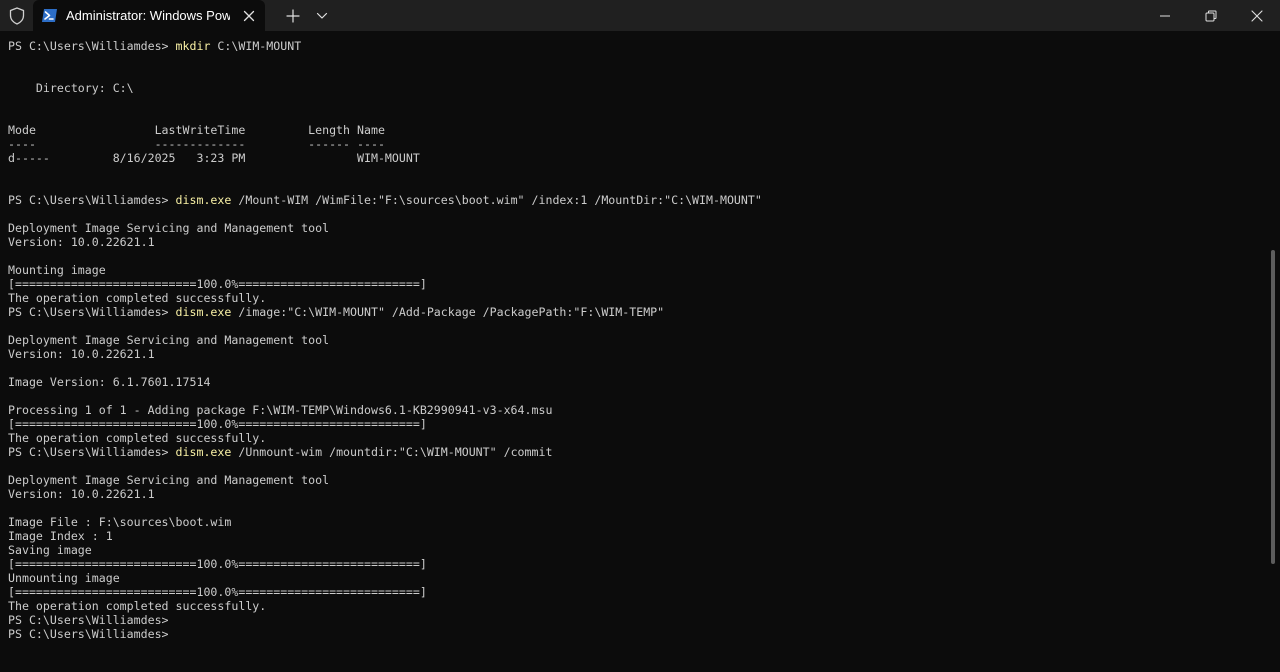 This screenshot has width=1280, height=672. Describe the element at coordinates (196, 144) in the screenshot. I see `terminal-line: ---- ------------- ------ ----` at that location.